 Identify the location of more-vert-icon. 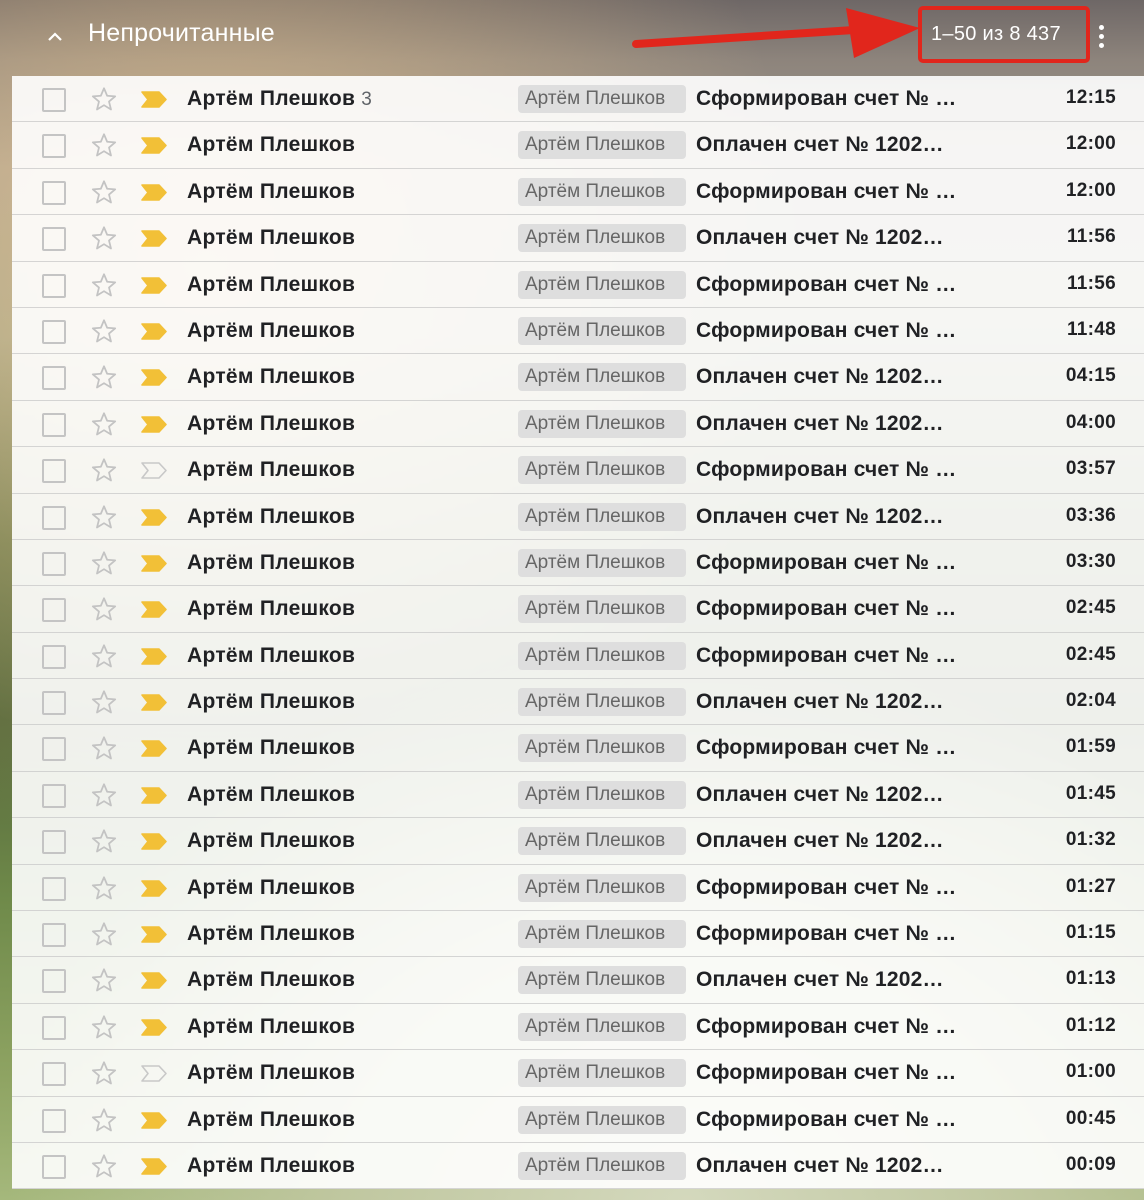
(1101, 36).